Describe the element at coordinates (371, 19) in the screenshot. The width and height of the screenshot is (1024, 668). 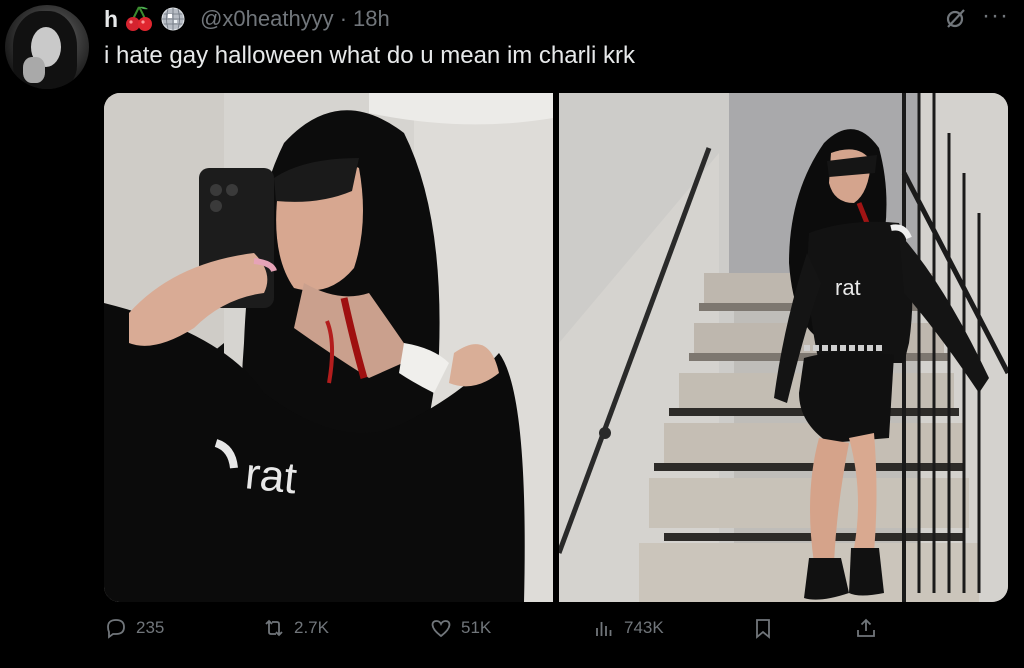
I see `timestamp: 18h` at that location.